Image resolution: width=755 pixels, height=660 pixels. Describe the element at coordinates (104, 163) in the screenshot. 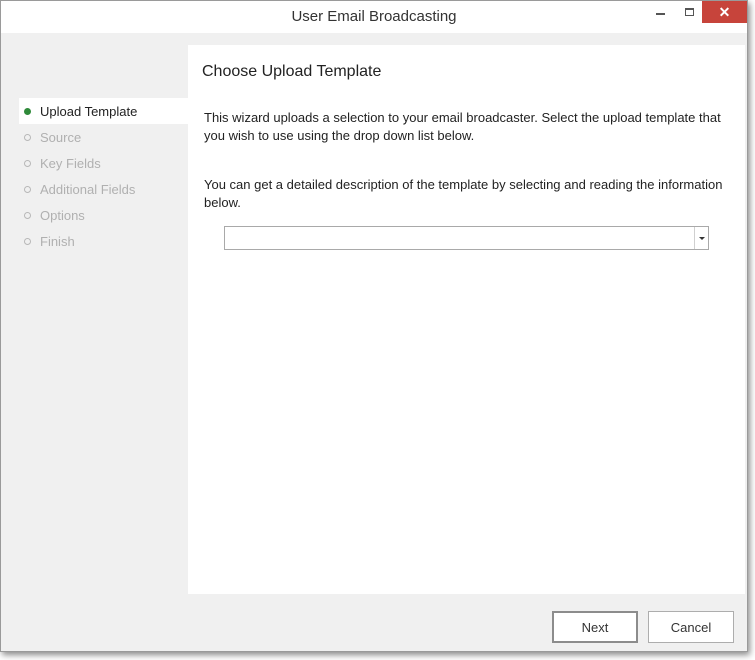

I see `step-key-fields: Key Fields` at that location.